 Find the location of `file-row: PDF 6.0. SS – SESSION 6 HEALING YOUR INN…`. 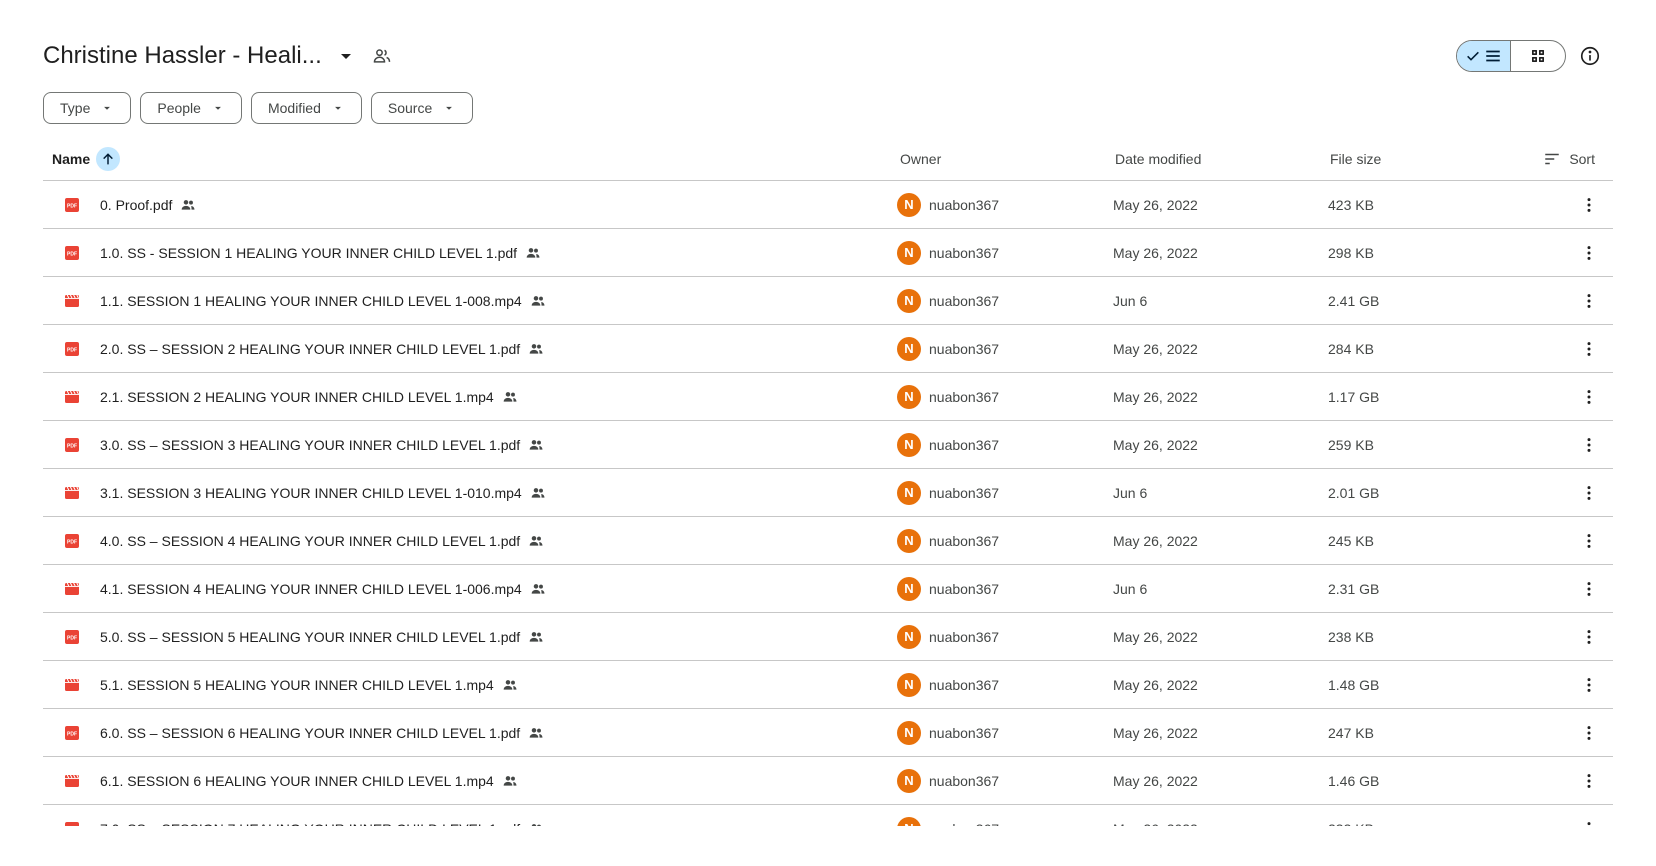

file-row: PDF 6.0. SS – SESSION 6 HEALING YOUR INN… is located at coordinates (828, 733).